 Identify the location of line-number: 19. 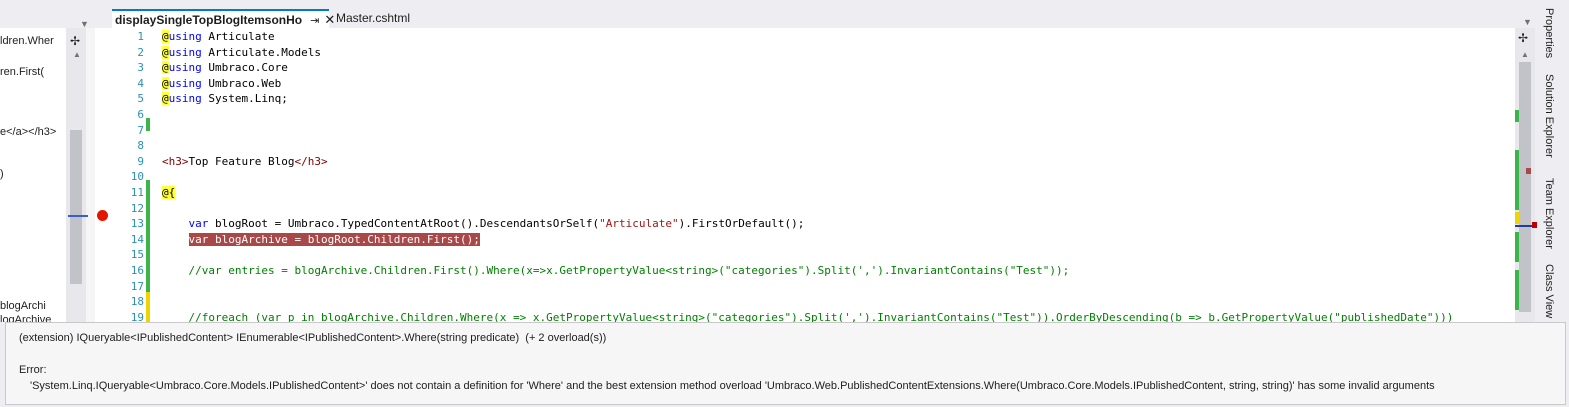
(137, 316).